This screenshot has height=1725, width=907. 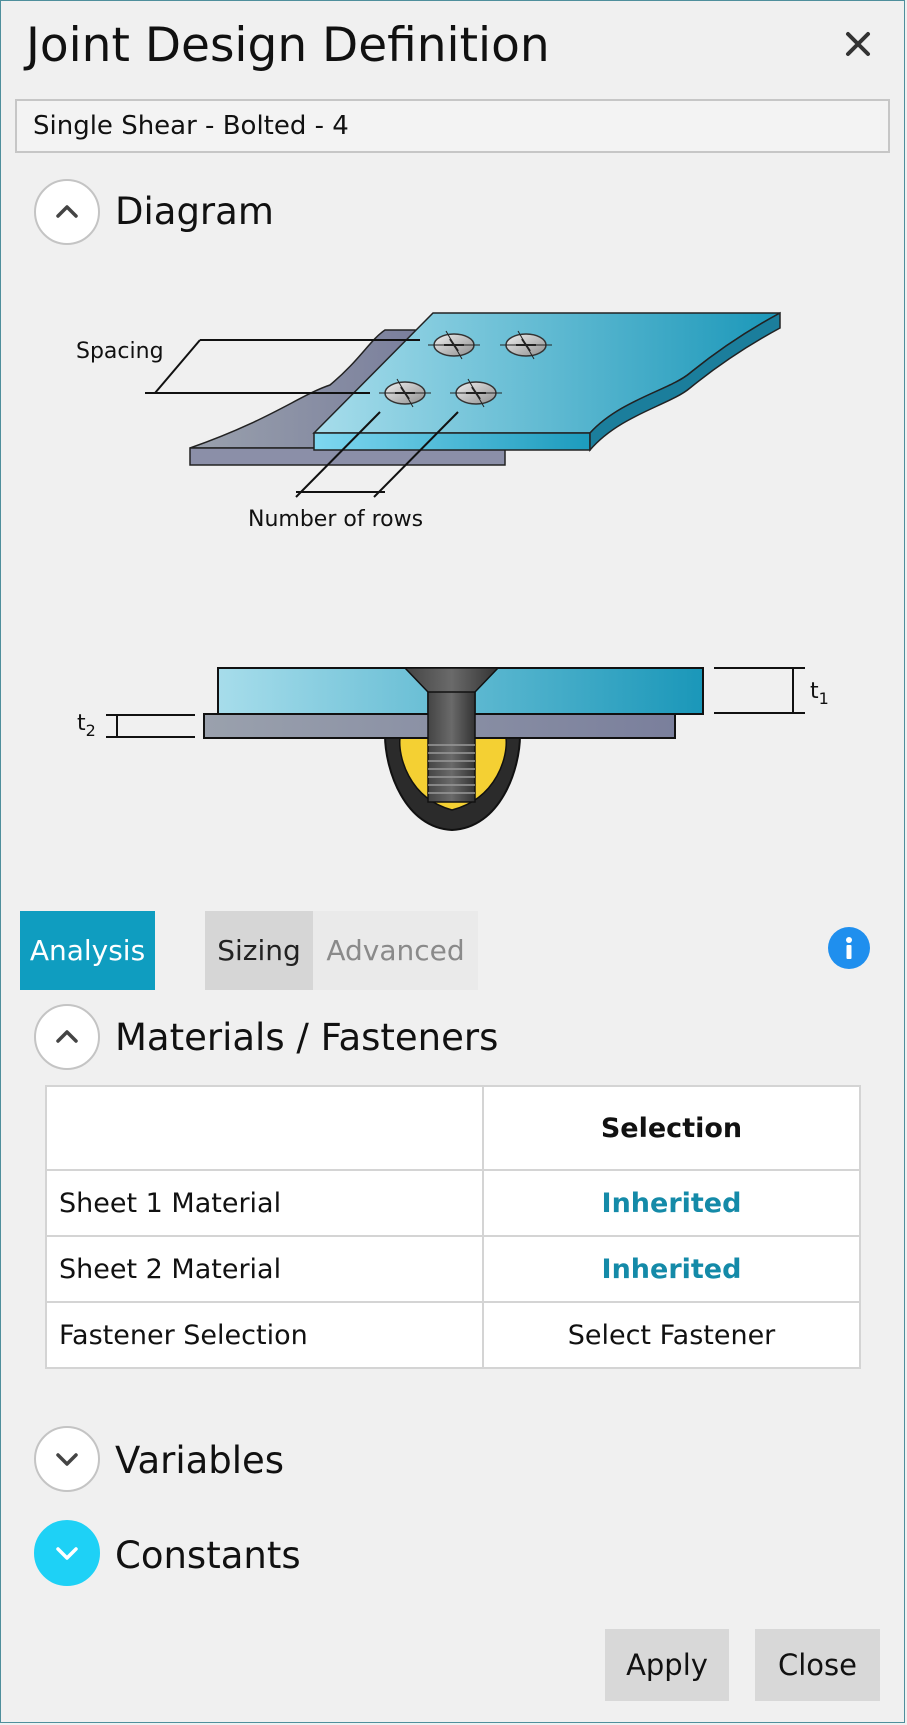 What do you see at coordinates (194, 211) in the screenshot?
I see `diagram-section-title: Diagram` at bounding box center [194, 211].